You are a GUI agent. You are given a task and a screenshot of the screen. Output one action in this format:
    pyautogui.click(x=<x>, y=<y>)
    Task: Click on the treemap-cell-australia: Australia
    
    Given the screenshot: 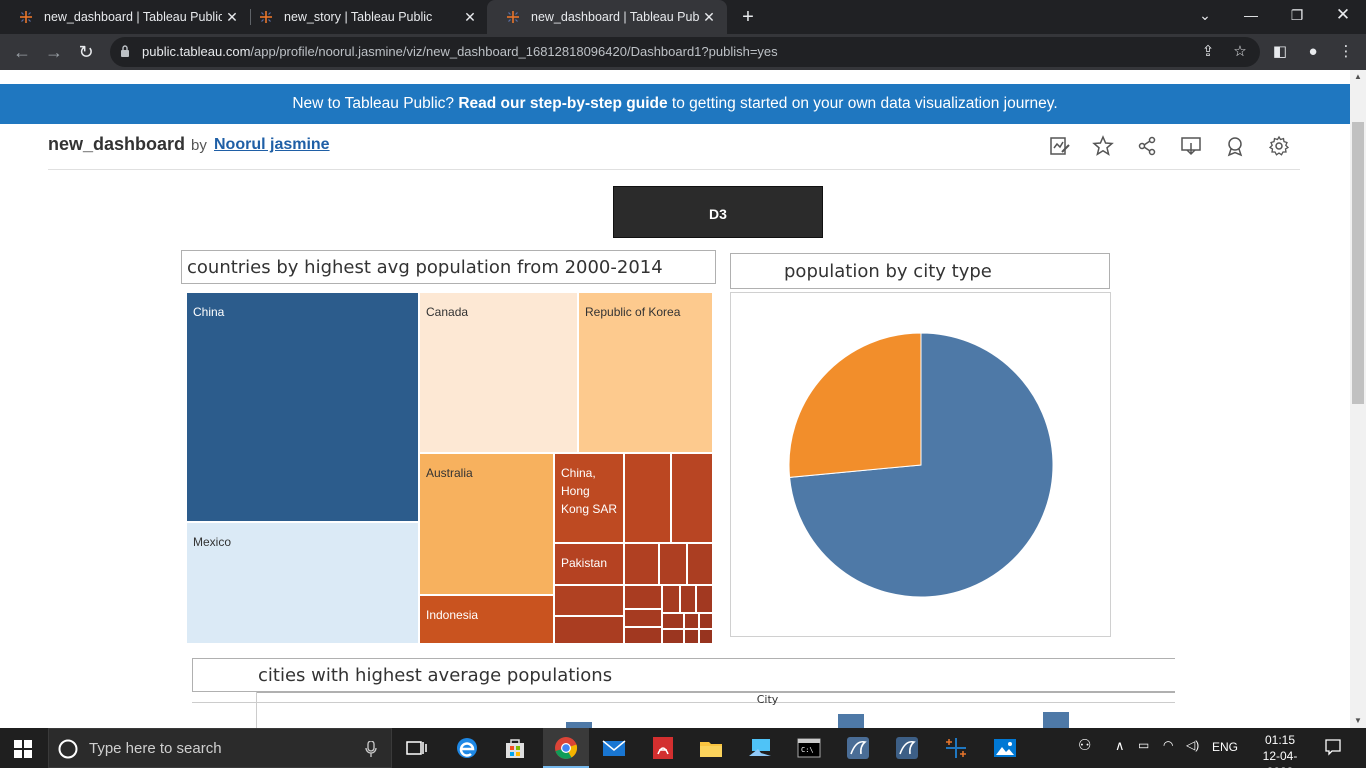 What is the action you would take?
    pyautogui.click(x=486, y=524)
    